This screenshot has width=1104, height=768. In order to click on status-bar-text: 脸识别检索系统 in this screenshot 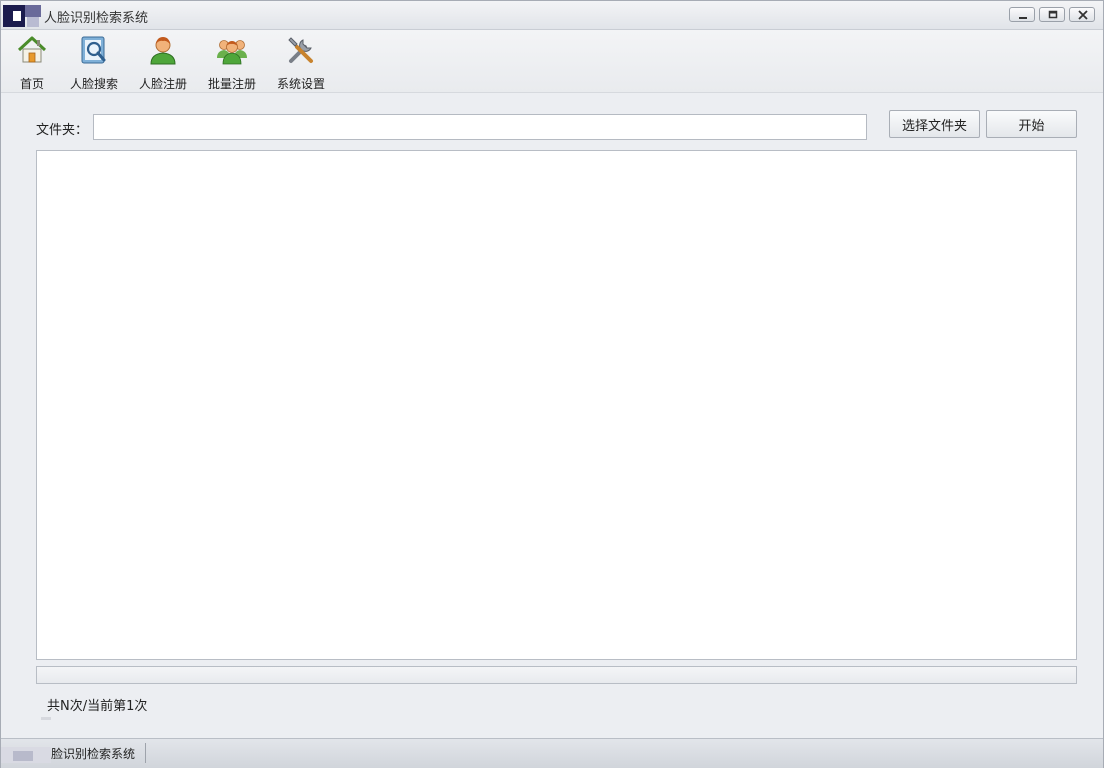, I will do `click(93, 754)`.